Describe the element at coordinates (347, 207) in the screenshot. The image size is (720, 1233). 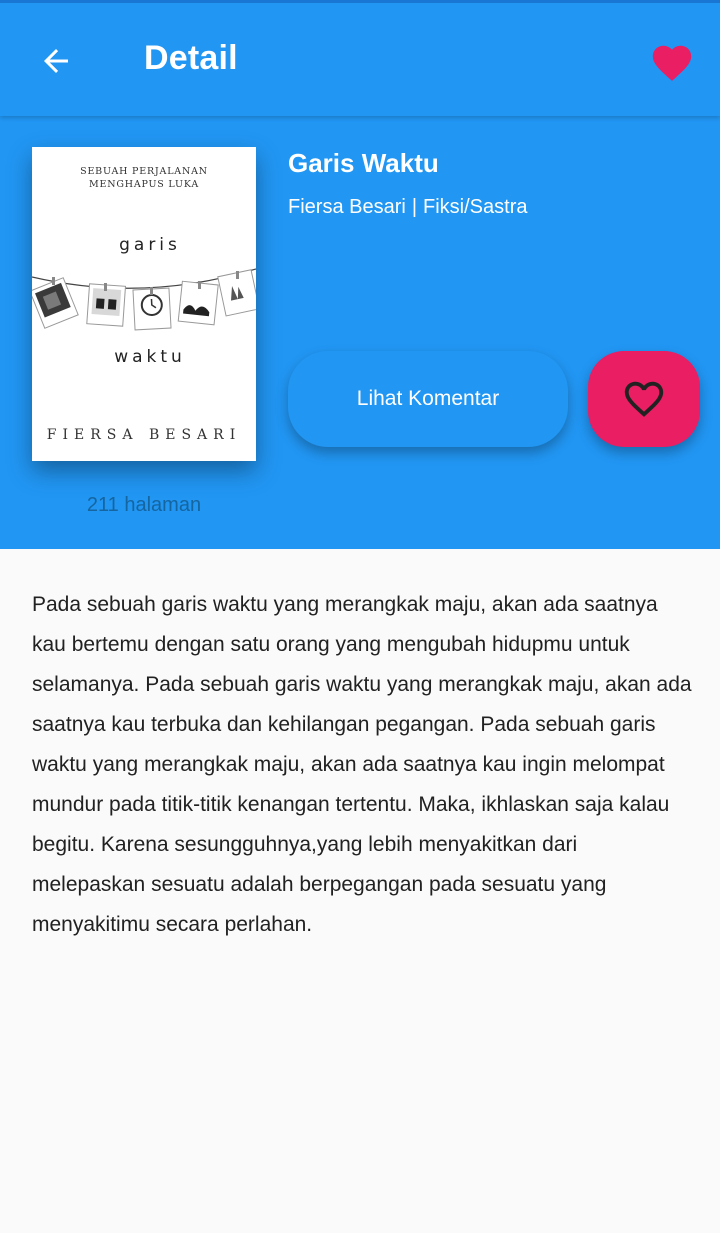
I see `book-author: Fiersa Besari` at that location.